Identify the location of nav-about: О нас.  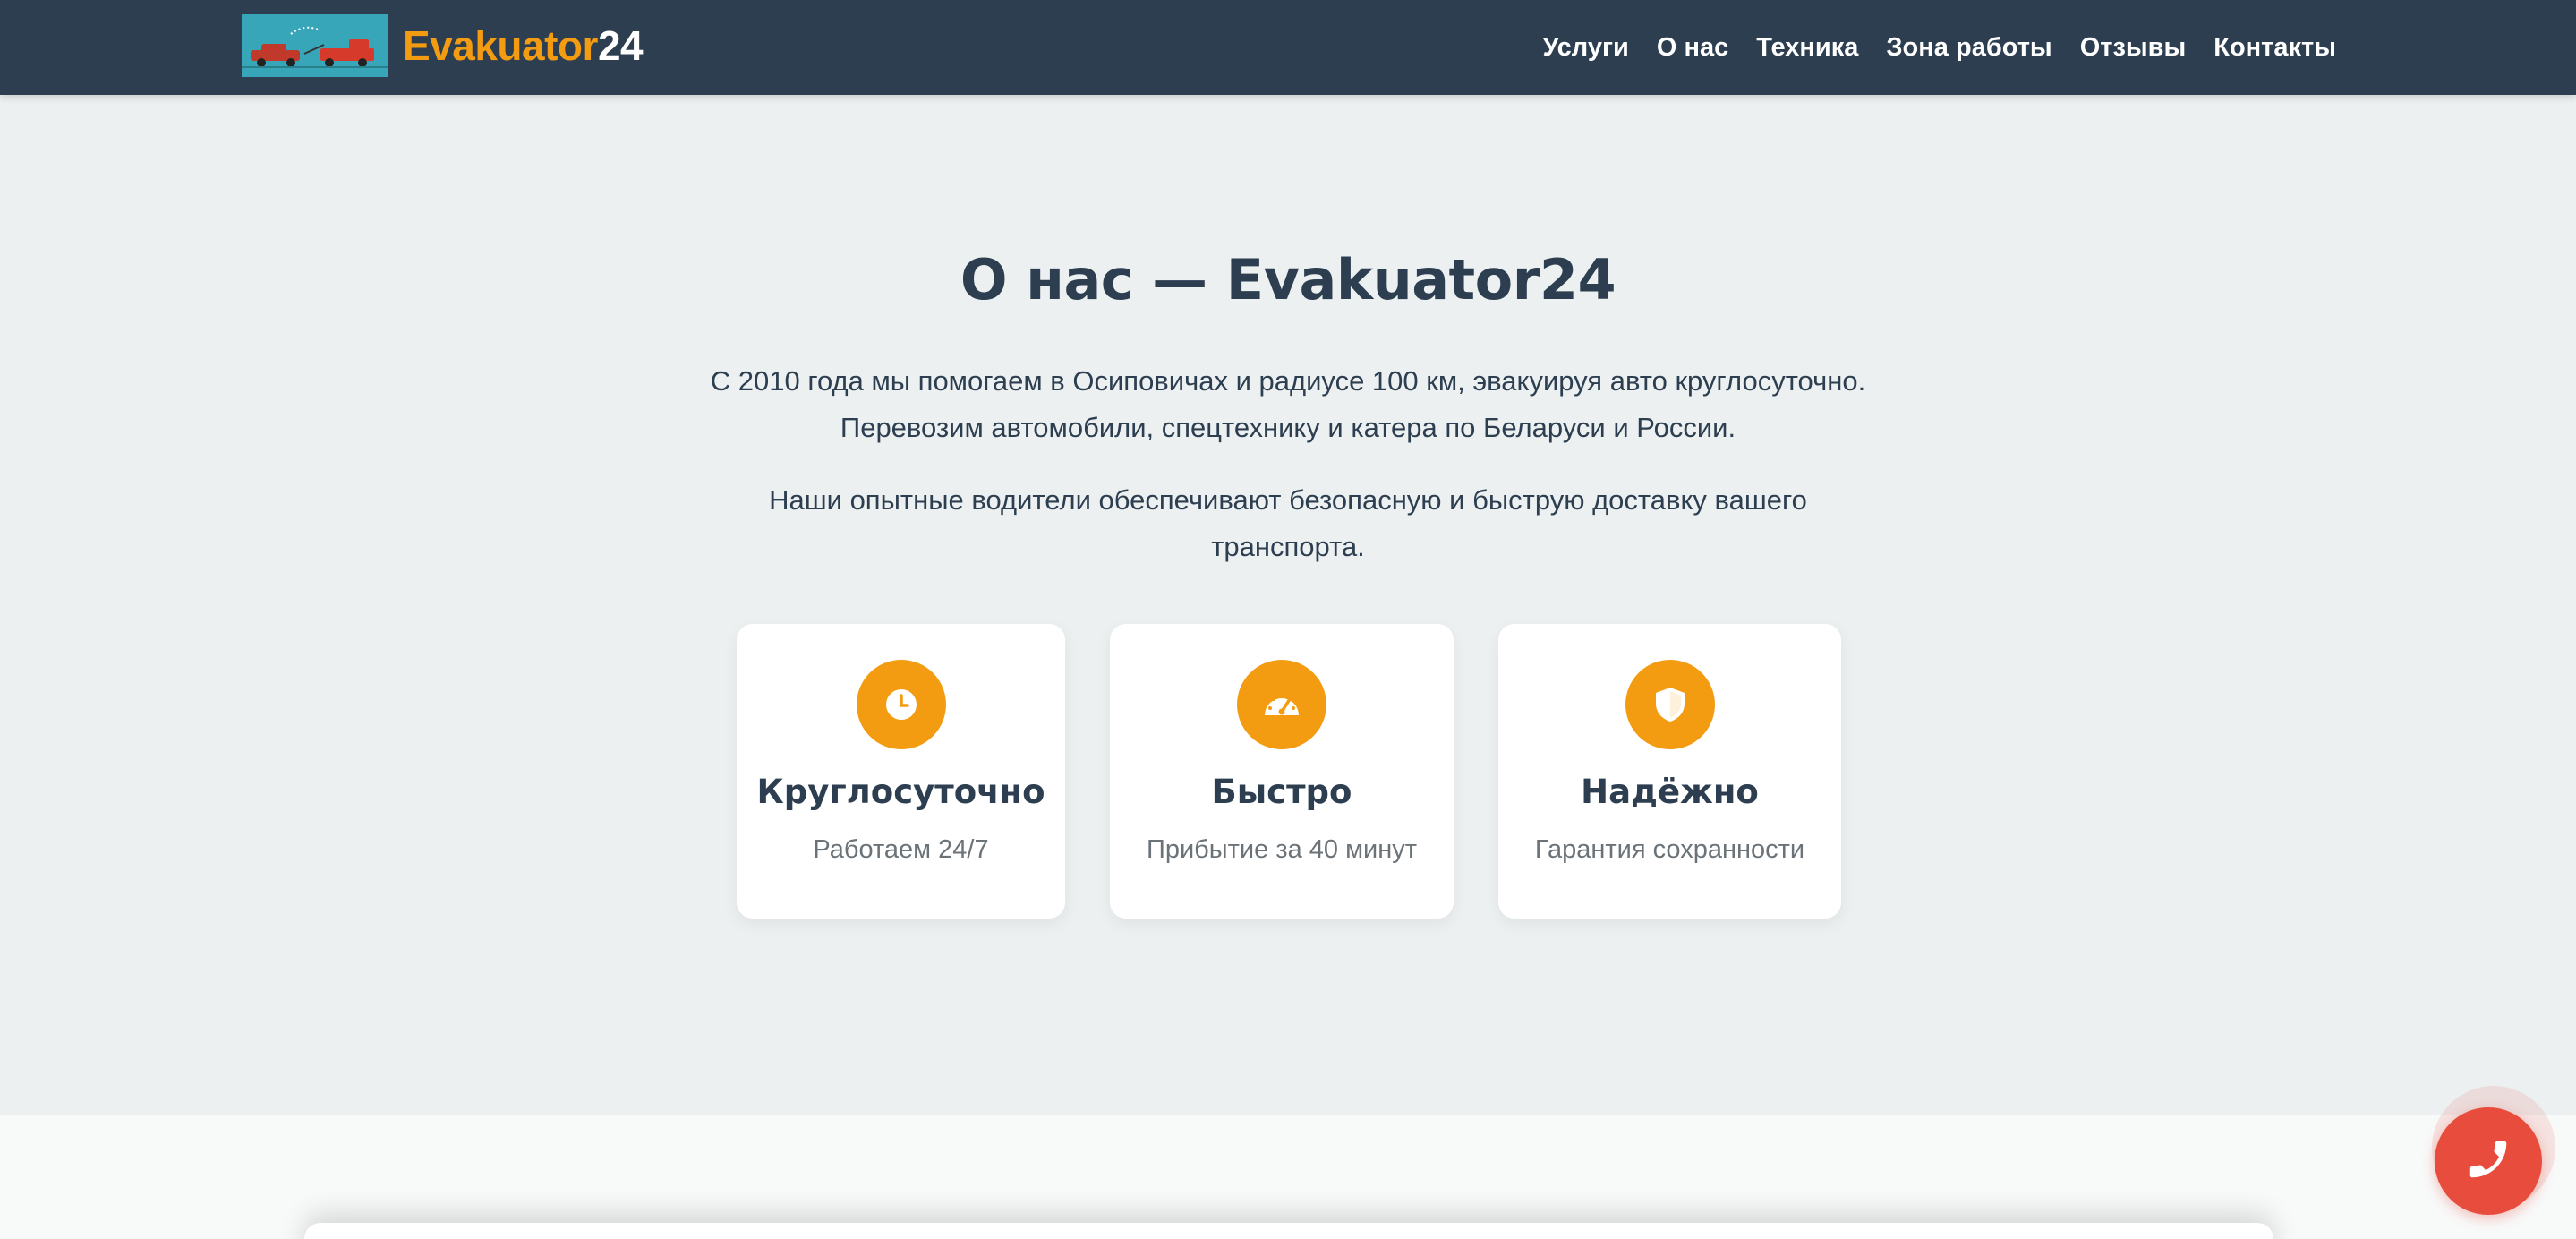
(1692, 48).